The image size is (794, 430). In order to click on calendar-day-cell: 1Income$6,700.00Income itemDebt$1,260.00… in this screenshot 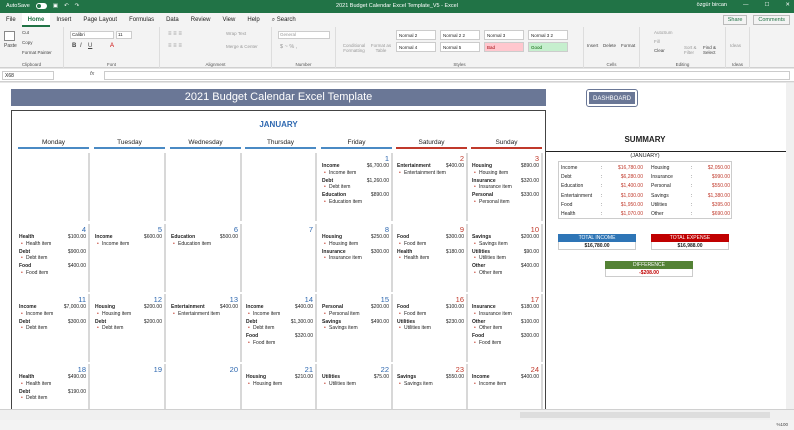, I will do `click(357, 187)`.